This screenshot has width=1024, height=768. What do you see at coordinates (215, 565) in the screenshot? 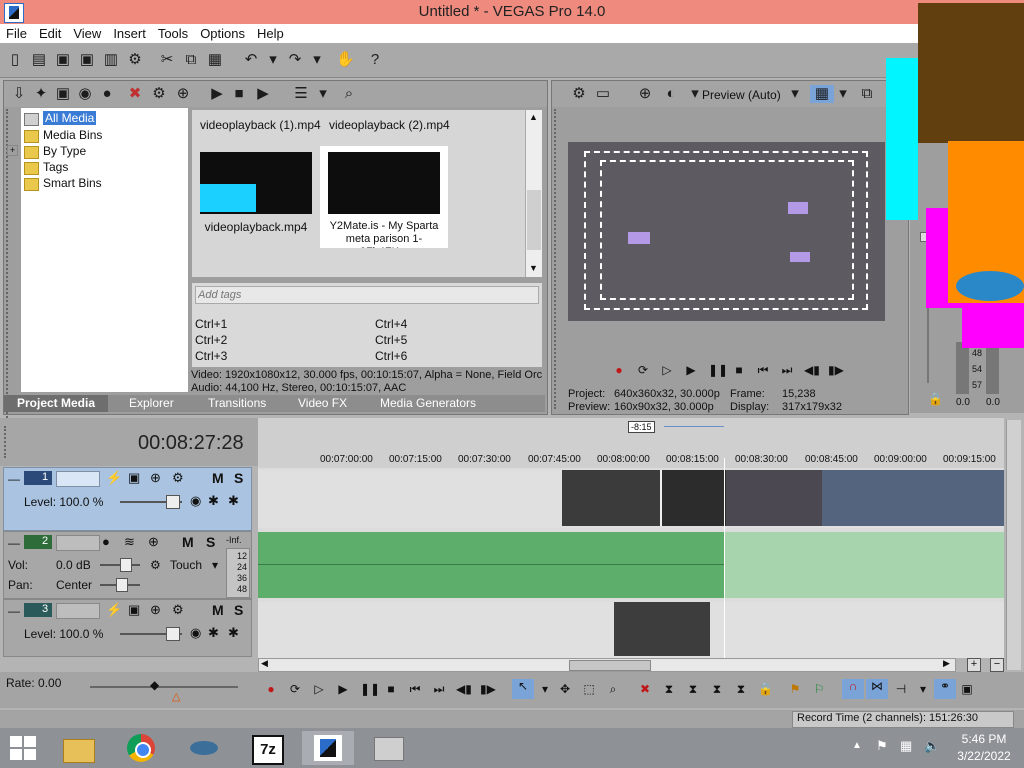
I see `automation-dropdown-icon: ▾` at bounding box center [215, 565].